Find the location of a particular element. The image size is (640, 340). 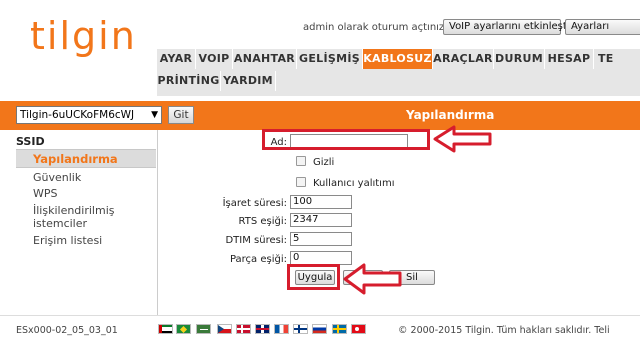

sidebar-item-associated-clients-line2: istemciler is located at coordinates (60, 223).